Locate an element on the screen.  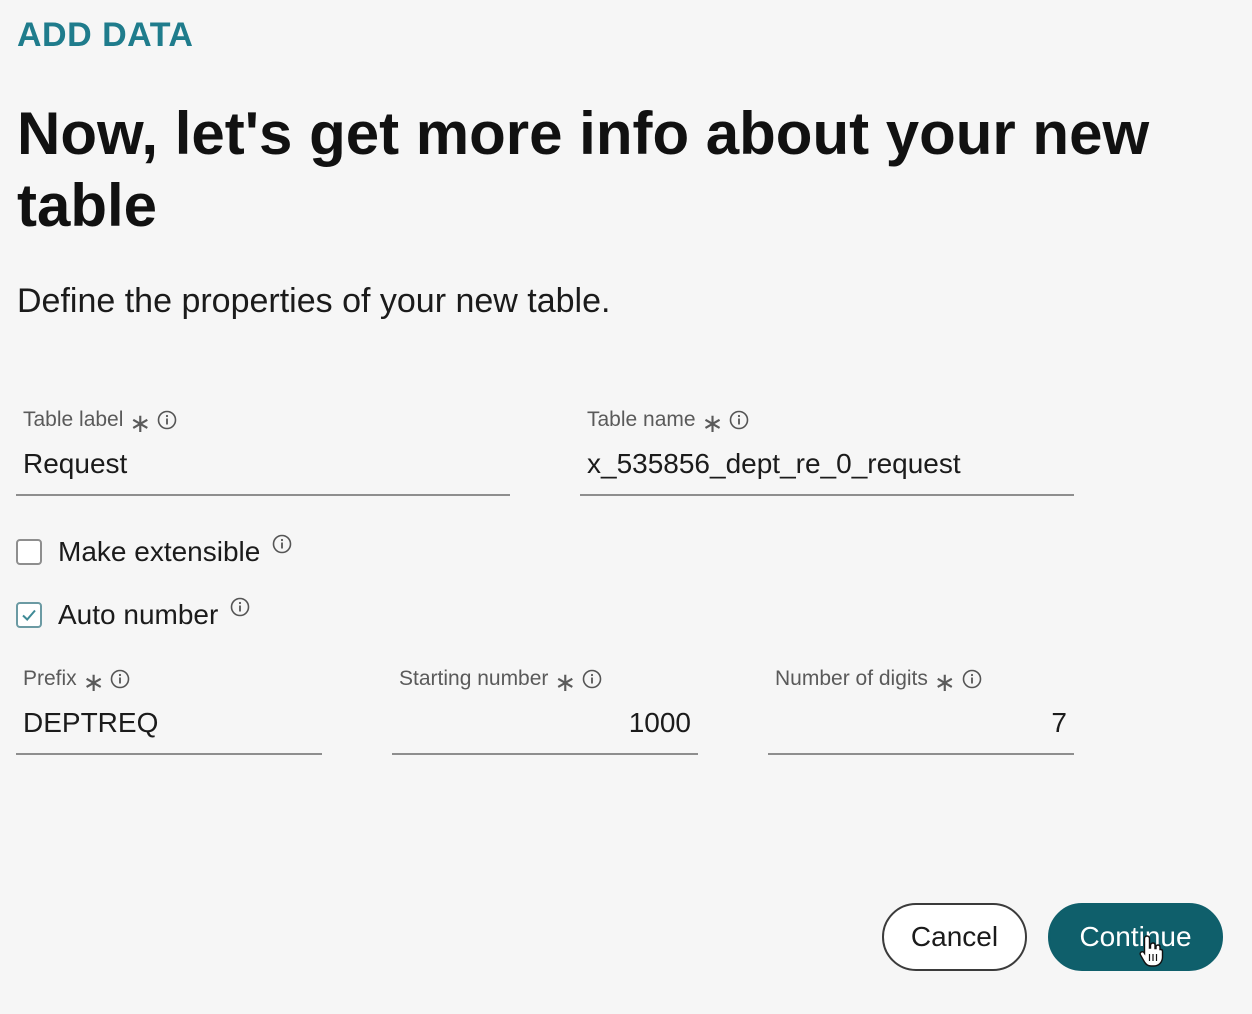
auto-number-label: Auto number is located at coordinates (138, 614).